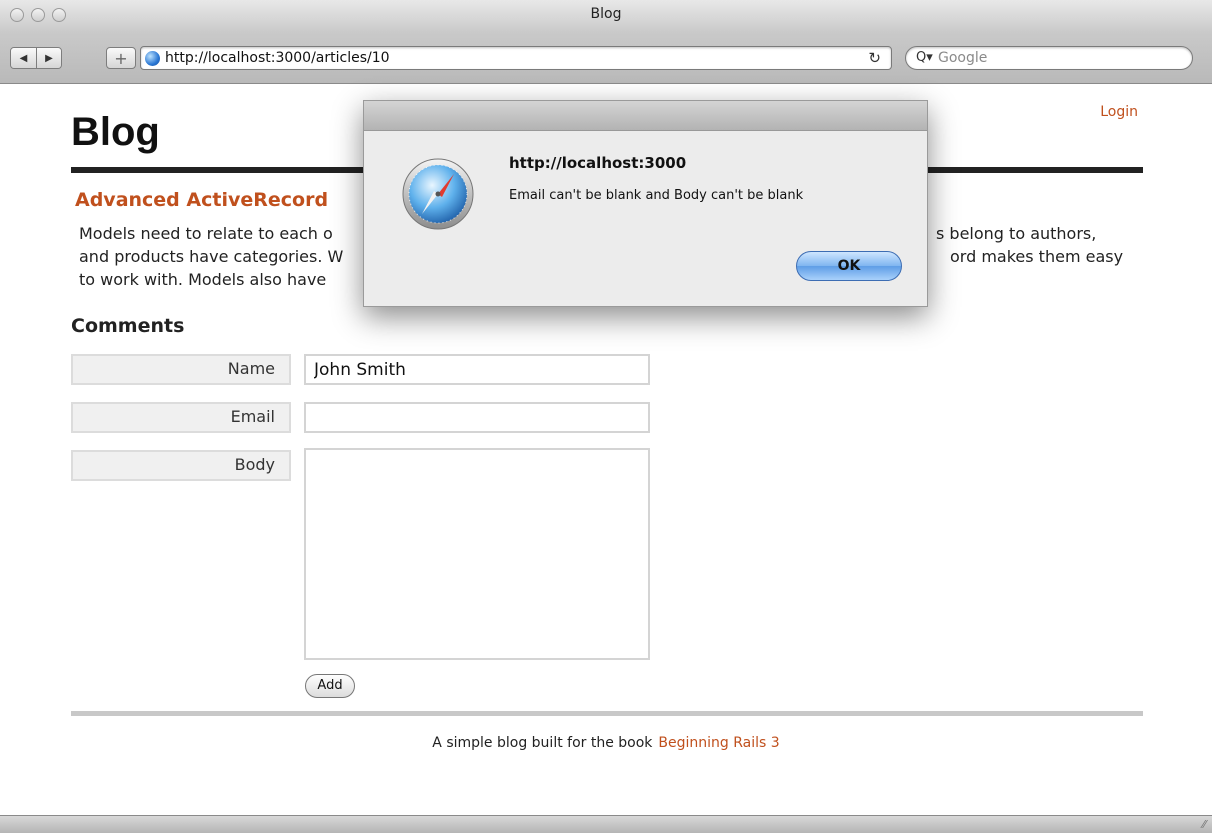 The image size is (1212, 833). What do you see at coordinates (542, 743) in the screenshot?
I see `footer-text: A simple blog built for the book` at bounding box center [542, 743].